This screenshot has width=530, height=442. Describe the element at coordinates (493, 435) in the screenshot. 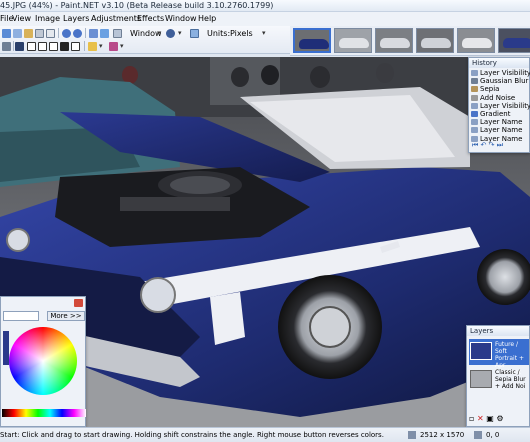

I see `cursor-position: 0, 0` at that location.